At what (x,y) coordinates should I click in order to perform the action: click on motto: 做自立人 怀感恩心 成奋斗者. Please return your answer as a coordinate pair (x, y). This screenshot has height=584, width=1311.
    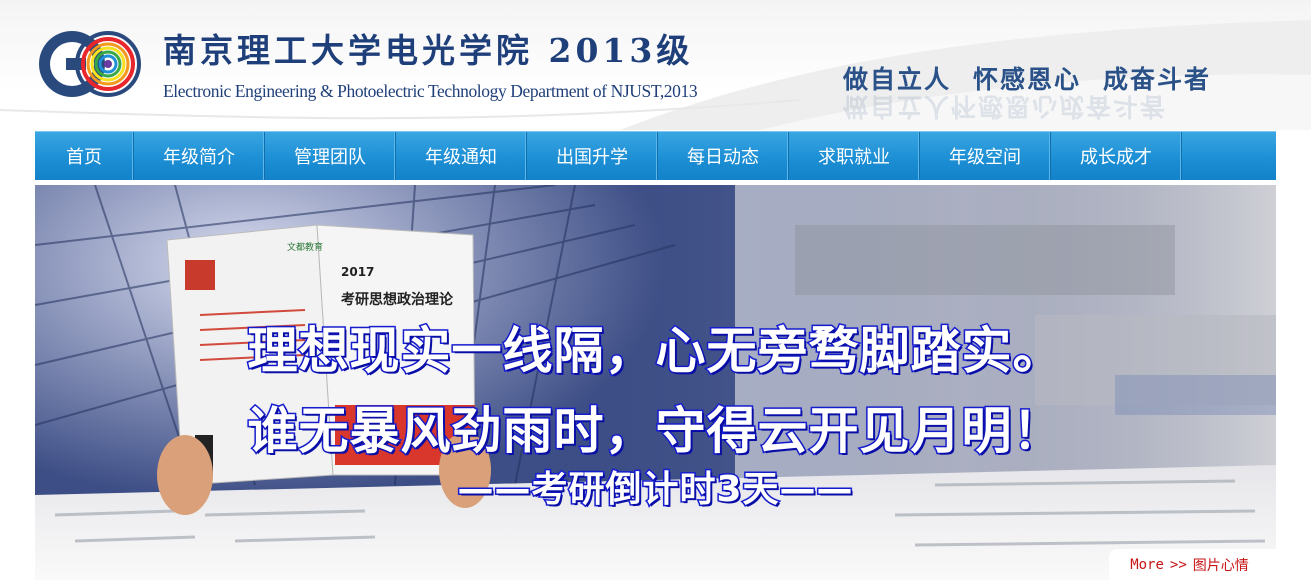
    Looking at the image, I should click on (1027, 78).